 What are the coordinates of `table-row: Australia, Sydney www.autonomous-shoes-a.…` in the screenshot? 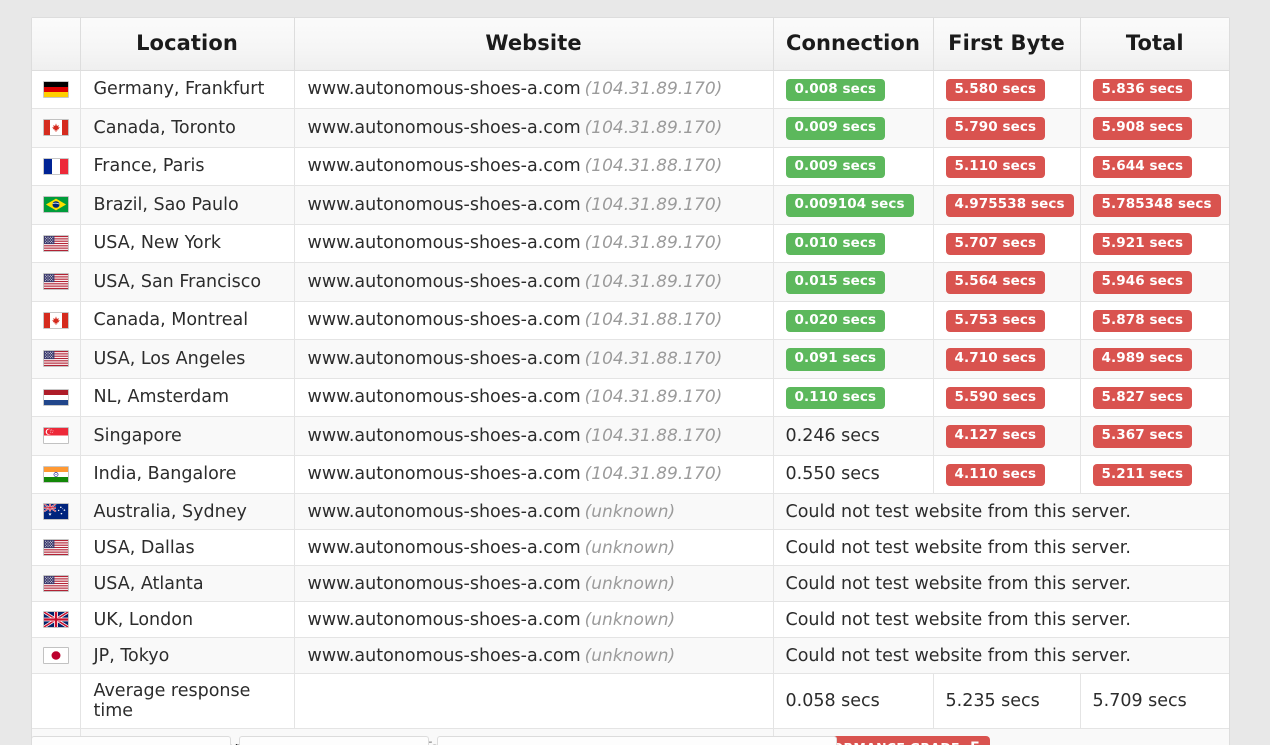 It's located at (630, 511).